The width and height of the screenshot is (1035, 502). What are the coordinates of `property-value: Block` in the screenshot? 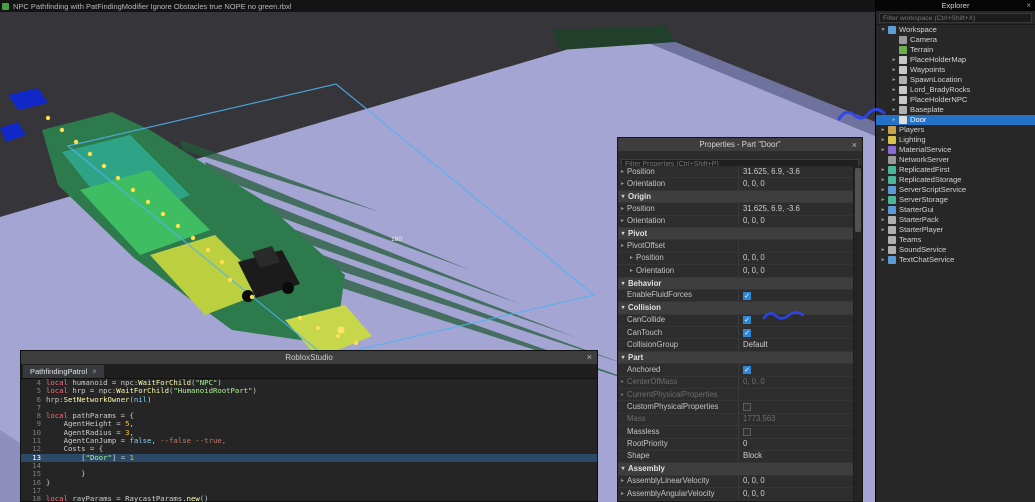 It's located at (796, 456).